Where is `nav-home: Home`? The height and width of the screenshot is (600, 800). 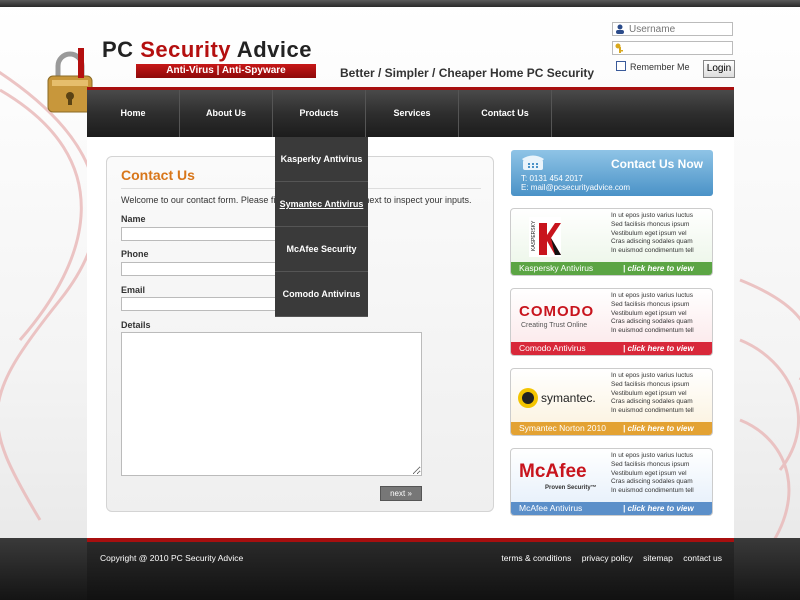
nav-home: Home is located at coordinates (133, 113).